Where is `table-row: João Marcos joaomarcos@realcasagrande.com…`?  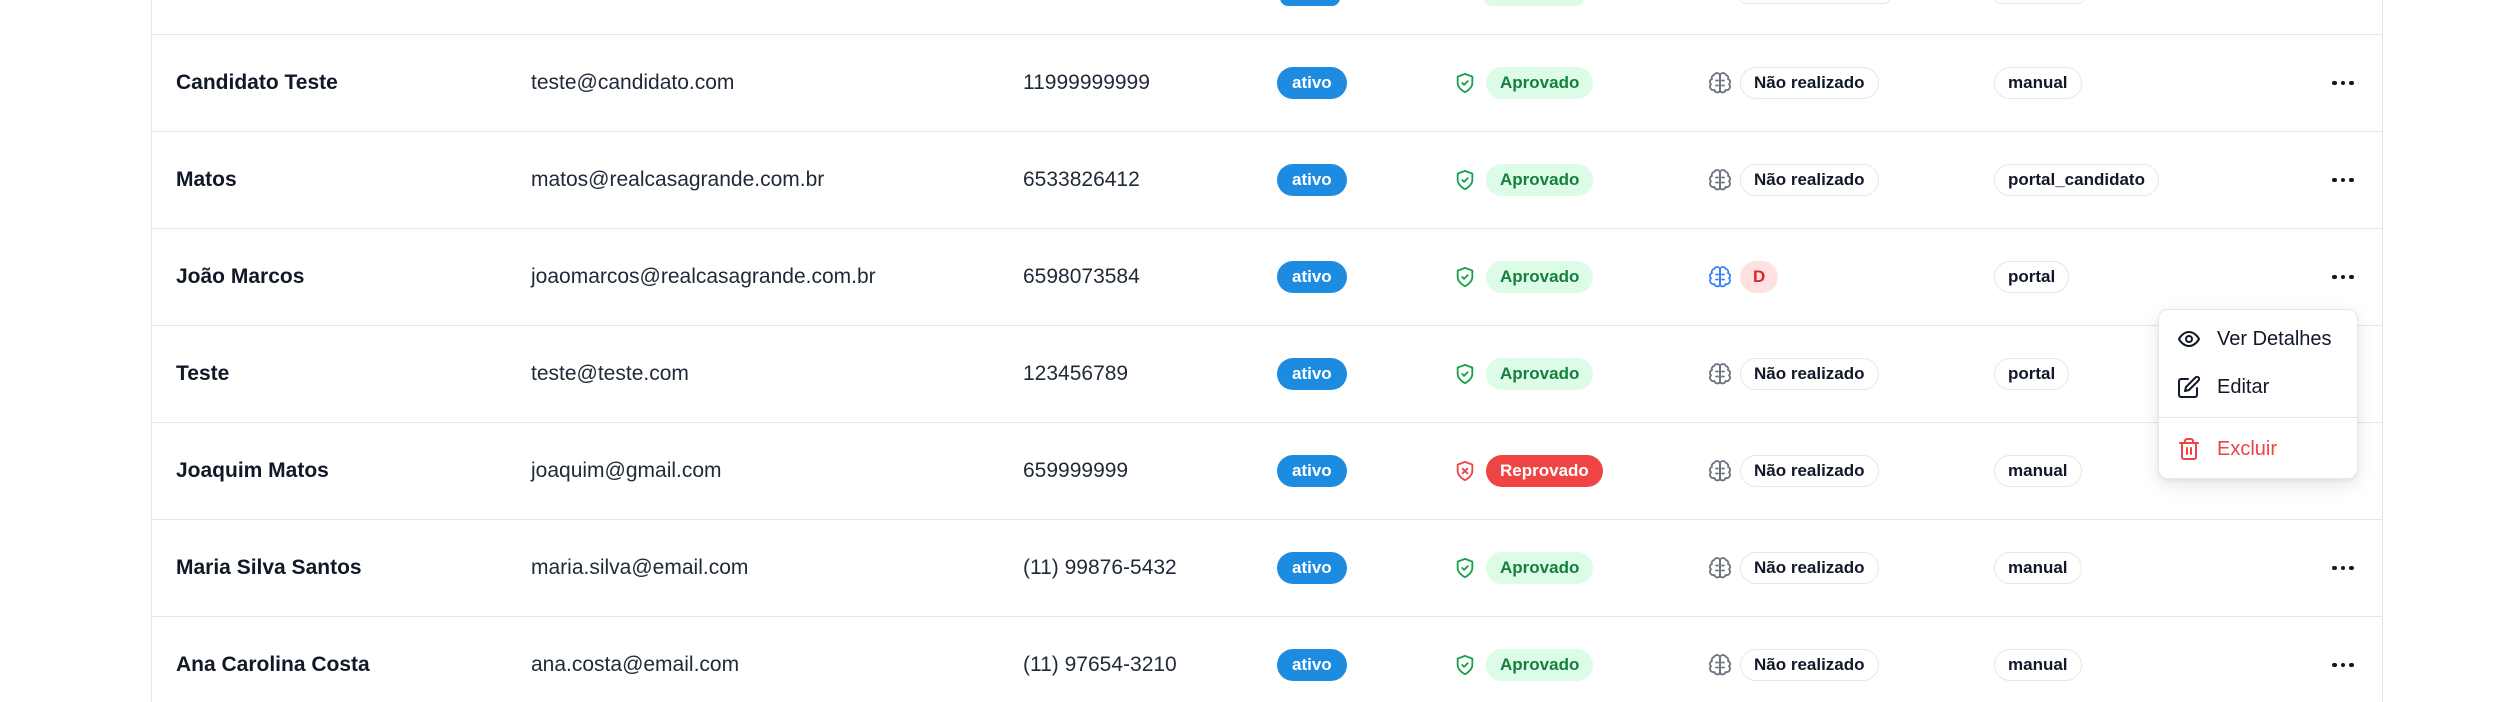 table-row: João Marcos joaomarcos@realcasagrande.com… is located at coordinates (1267, 277).